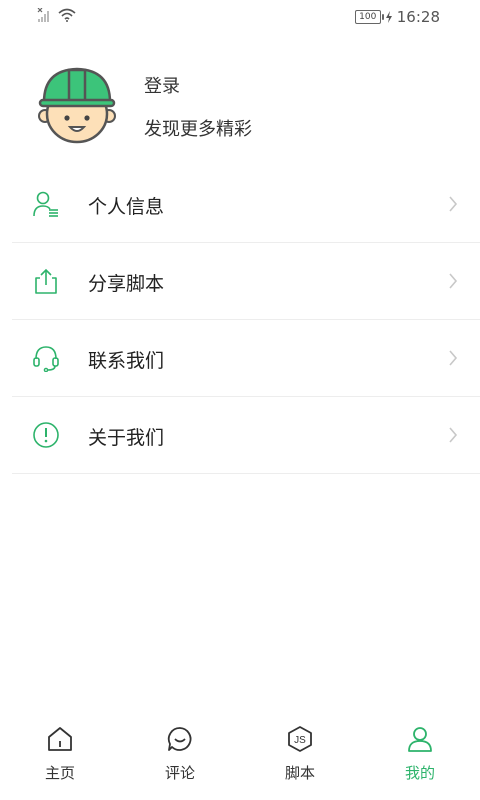  Describe the element at coordinates (46, 435) in the screenshot. I see `info-icon` at that location.